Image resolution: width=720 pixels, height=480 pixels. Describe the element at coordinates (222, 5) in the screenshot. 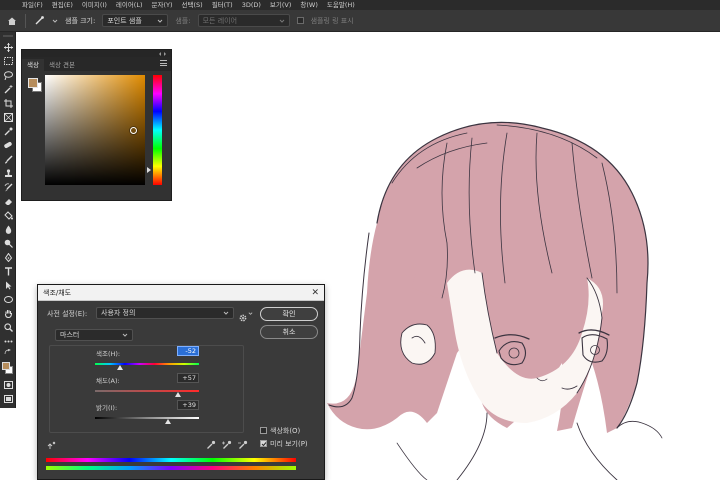

I see `menu-item: 필터(T)` at that location.